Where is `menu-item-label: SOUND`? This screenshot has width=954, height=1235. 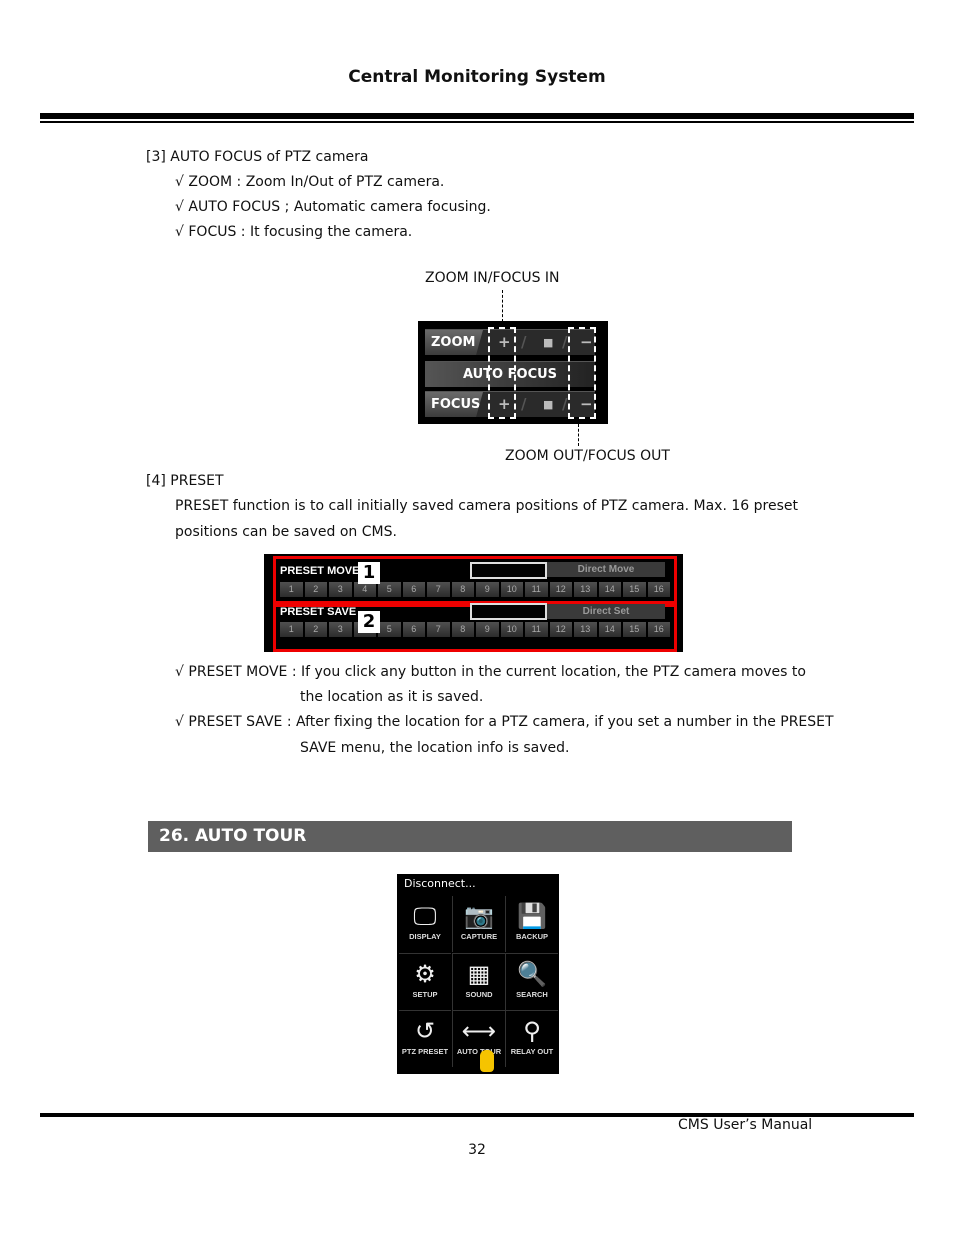
menu-item-label: SOUND is located at coordinates (479, 994).